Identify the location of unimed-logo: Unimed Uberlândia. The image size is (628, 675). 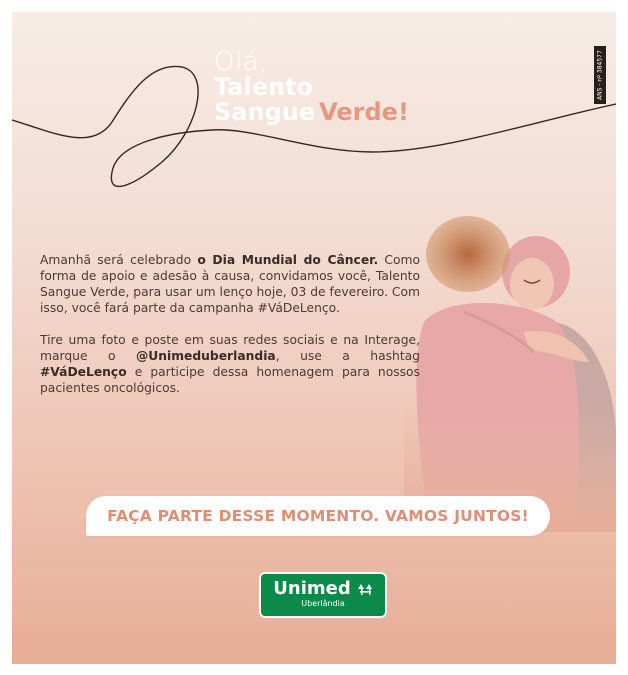
(323, 595).